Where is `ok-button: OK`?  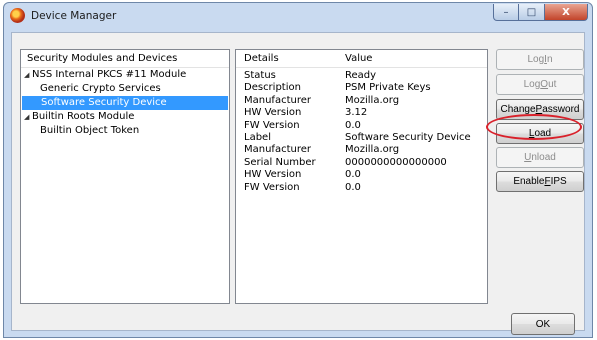
ok-button: OK is located at coordinates (543, 324).